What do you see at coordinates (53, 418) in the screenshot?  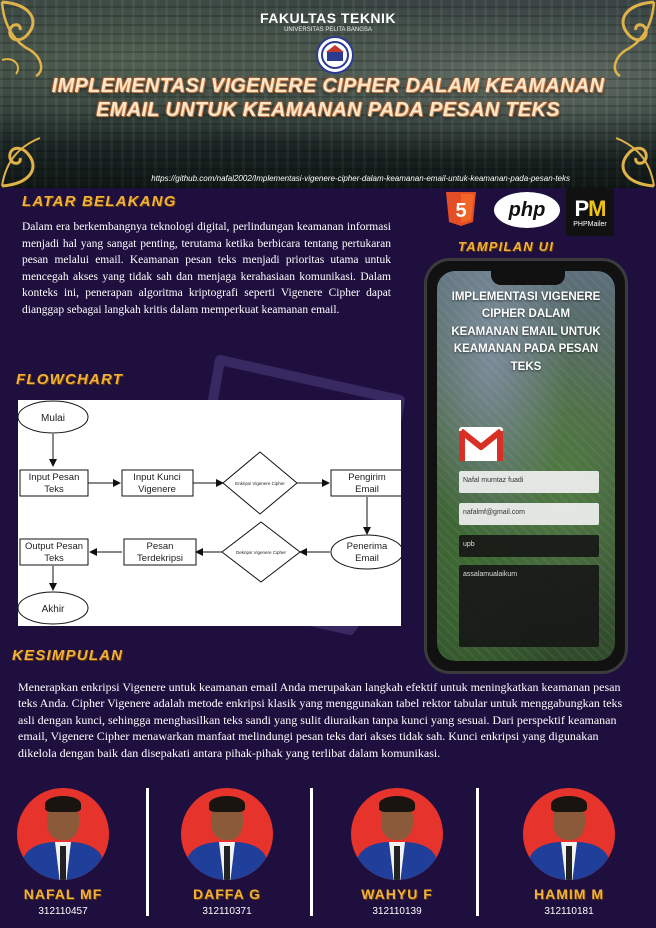 I see `label-mulai: Mulai` at bounding box center [53, 418].